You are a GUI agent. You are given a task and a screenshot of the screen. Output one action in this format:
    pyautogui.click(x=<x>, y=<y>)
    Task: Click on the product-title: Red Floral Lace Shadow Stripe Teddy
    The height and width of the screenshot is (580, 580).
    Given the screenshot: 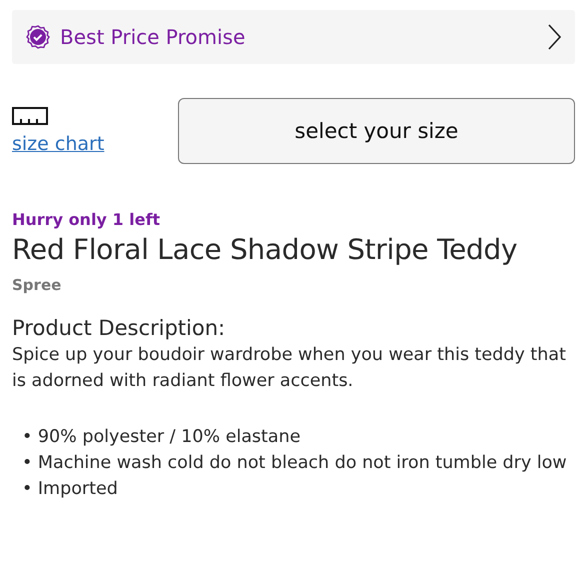 What is the action you would take?
    pyautogui.click(x=265, y=249)
    